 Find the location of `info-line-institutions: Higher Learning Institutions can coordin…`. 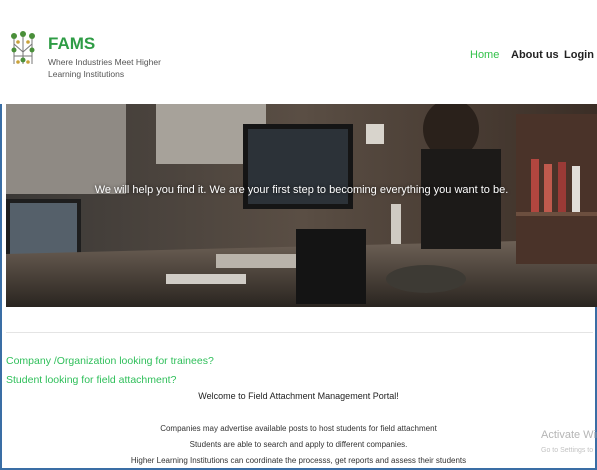

info-line-institutions: Higher Learning Institutions can coordin… is located at coordinates (298, 460).